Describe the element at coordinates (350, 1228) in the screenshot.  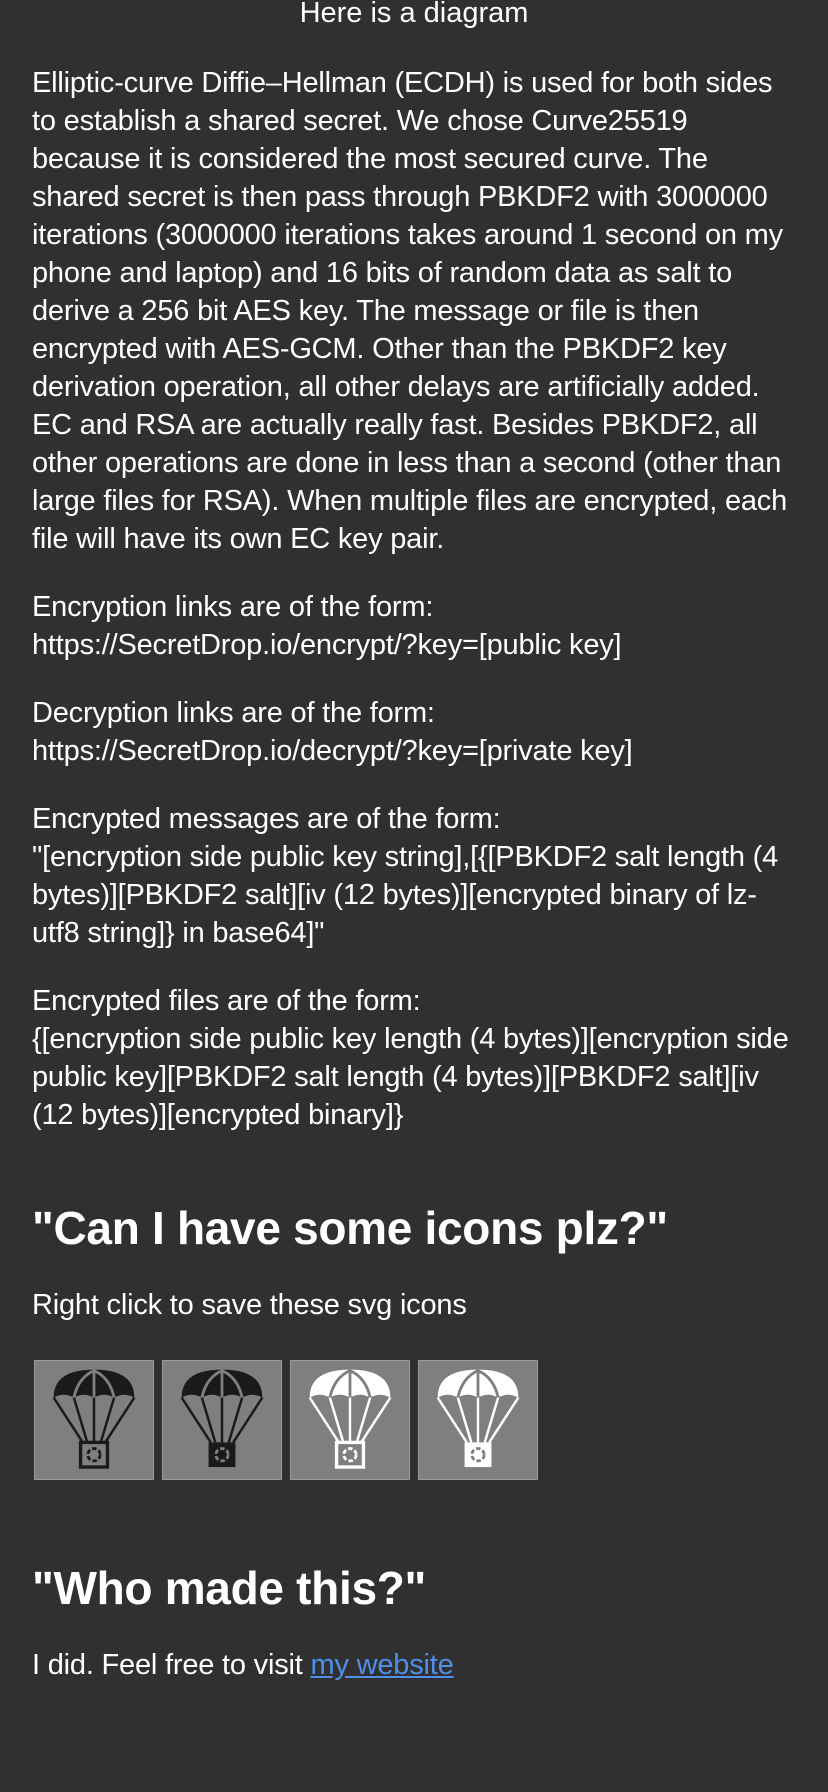
I see `icons-heading: "Can I have some icons plz?"` at that location.